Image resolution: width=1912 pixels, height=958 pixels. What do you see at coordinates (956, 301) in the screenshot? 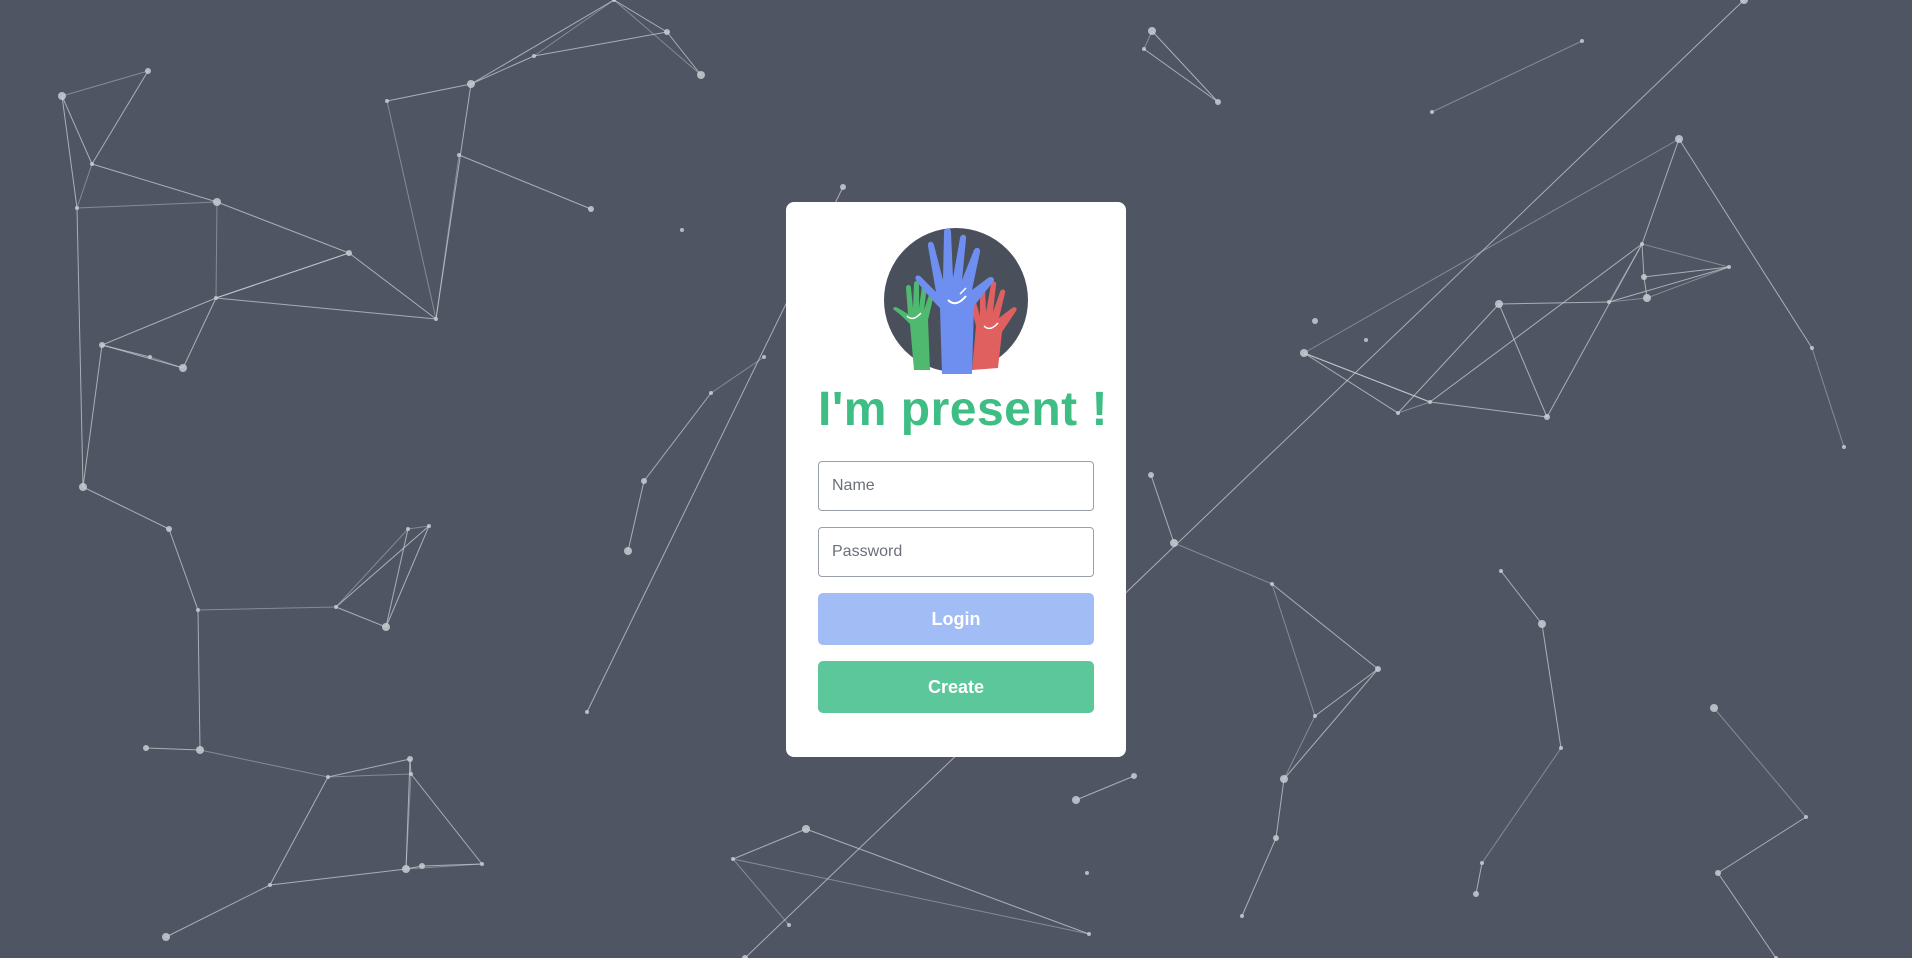
I see `raised-hands-icon` at bounding box center [956, 301].